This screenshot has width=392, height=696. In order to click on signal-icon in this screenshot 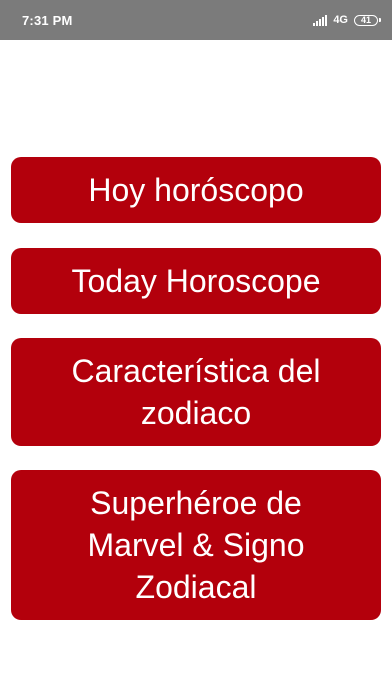, I will do `click(320, 20)`.